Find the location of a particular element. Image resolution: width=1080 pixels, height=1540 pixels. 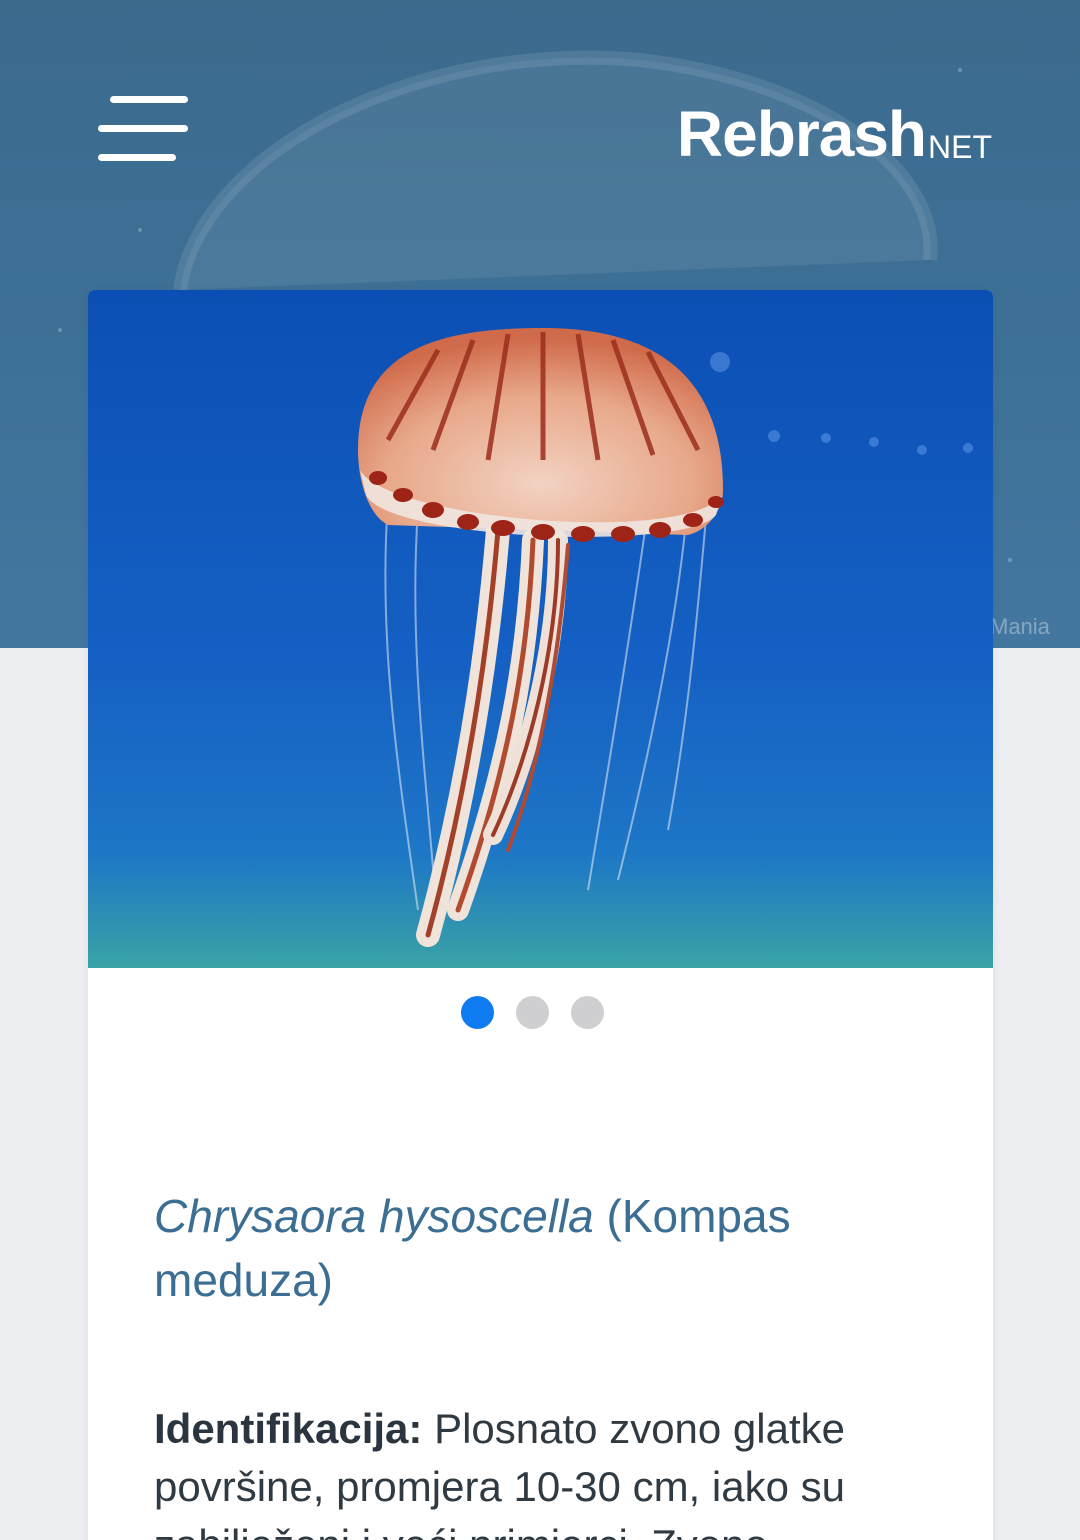

photo-watermark: Mania is located at coordinates (1020, 626).